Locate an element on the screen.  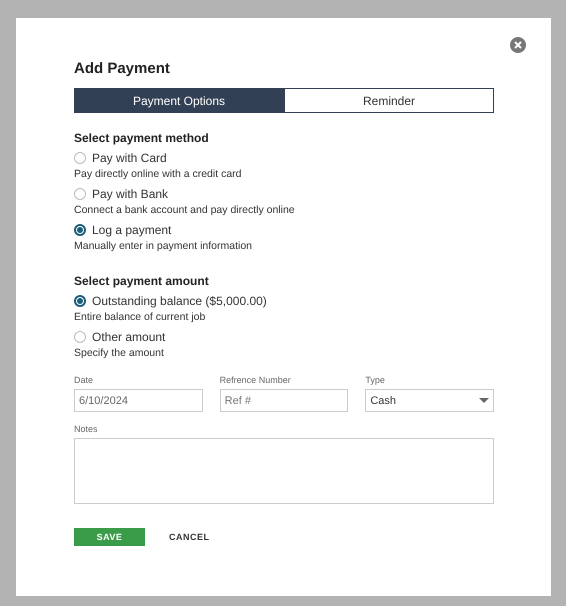
option-label: Outstanding balance ($5,000.00) is located at coordinates (179, 301).